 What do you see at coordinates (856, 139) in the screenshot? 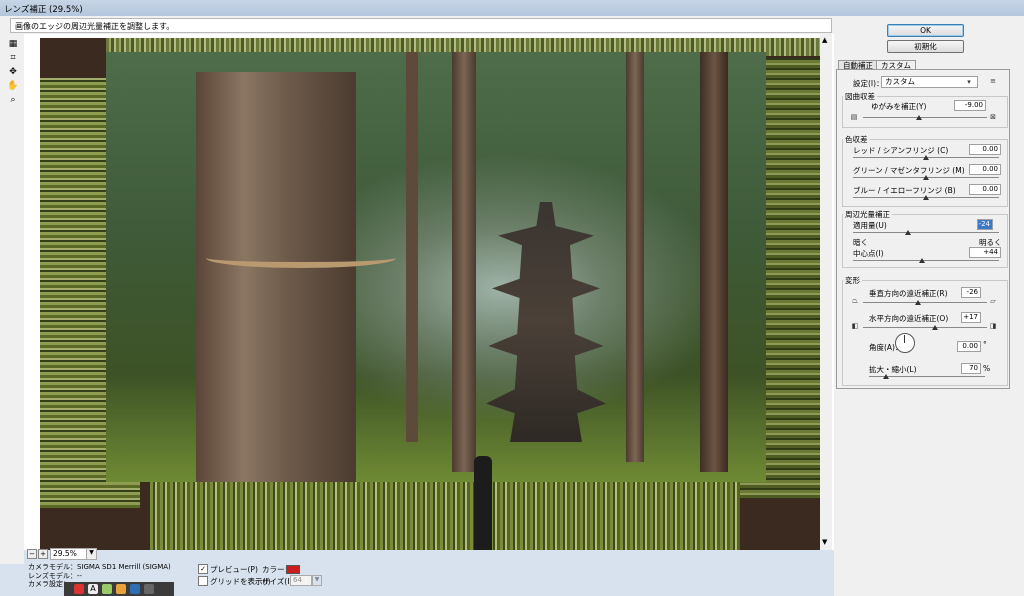
I see `chromatic-header: 色収差` at bounding box center [856, 139].